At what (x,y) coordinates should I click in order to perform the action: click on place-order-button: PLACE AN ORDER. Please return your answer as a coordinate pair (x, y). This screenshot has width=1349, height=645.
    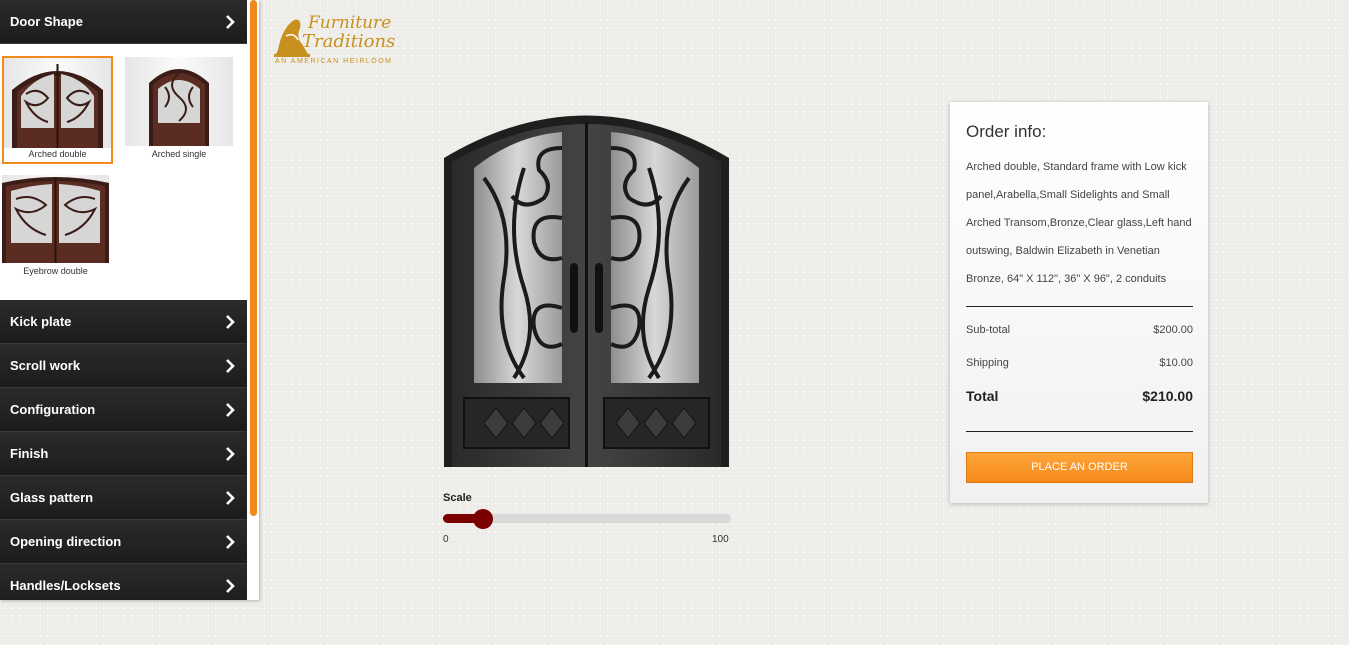
    Looking at the image, I should click on (1079, 467).